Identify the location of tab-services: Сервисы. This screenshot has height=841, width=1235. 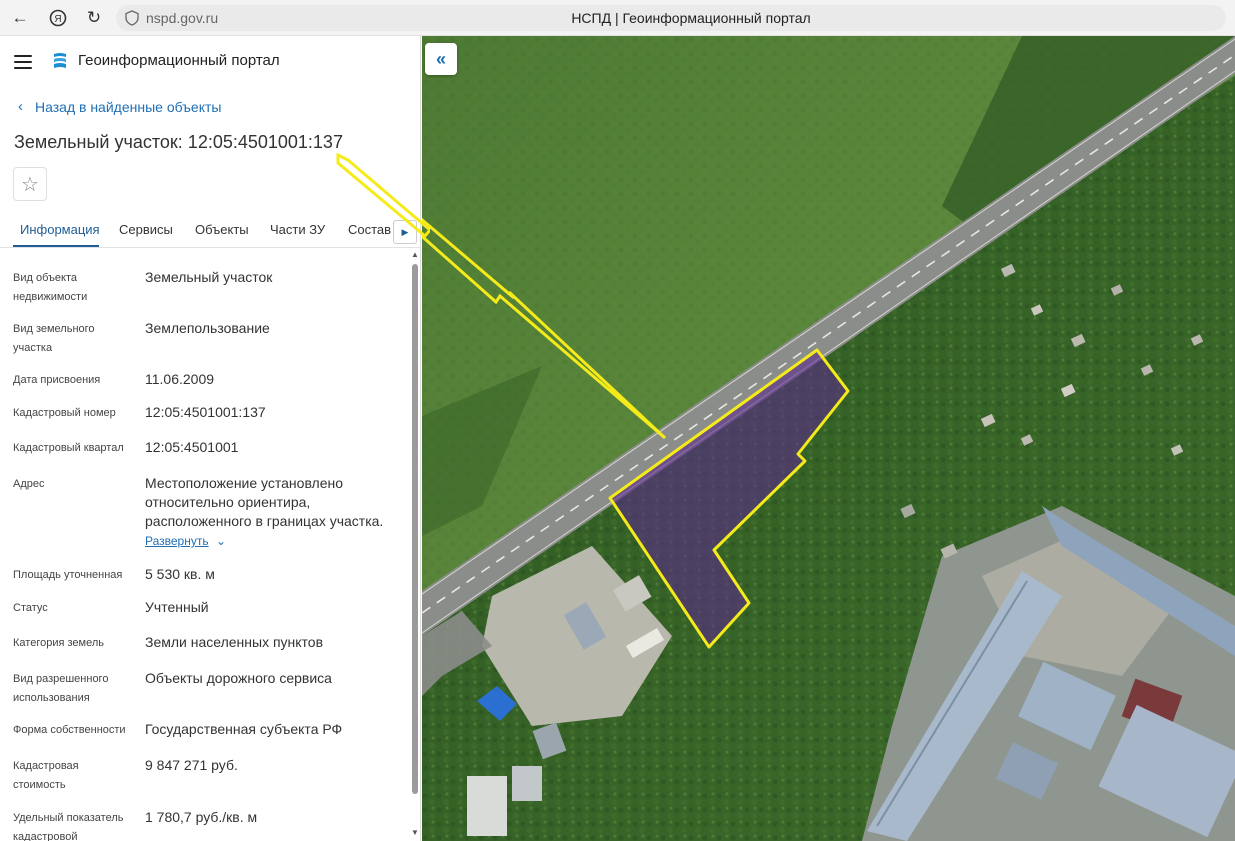
(146, 229).